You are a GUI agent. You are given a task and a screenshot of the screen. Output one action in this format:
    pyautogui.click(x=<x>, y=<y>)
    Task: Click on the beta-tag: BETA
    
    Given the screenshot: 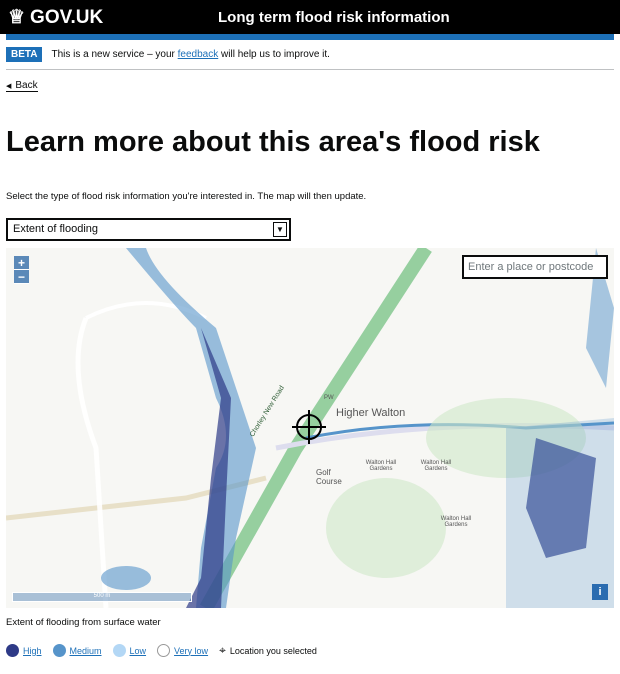 What is the action you would take?
    pyautogui.click(x=24, y=54)
    